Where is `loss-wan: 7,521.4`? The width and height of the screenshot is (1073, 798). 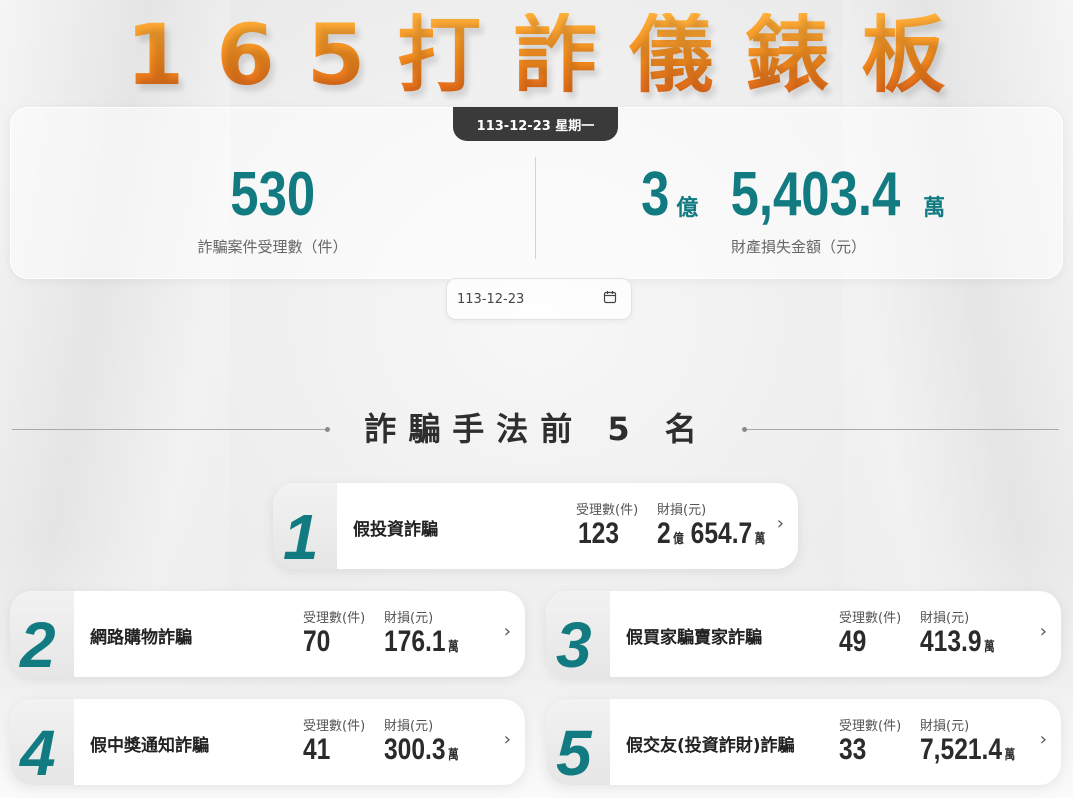
loss-wan: 7,521.4 is located at coordinates (961, 749).